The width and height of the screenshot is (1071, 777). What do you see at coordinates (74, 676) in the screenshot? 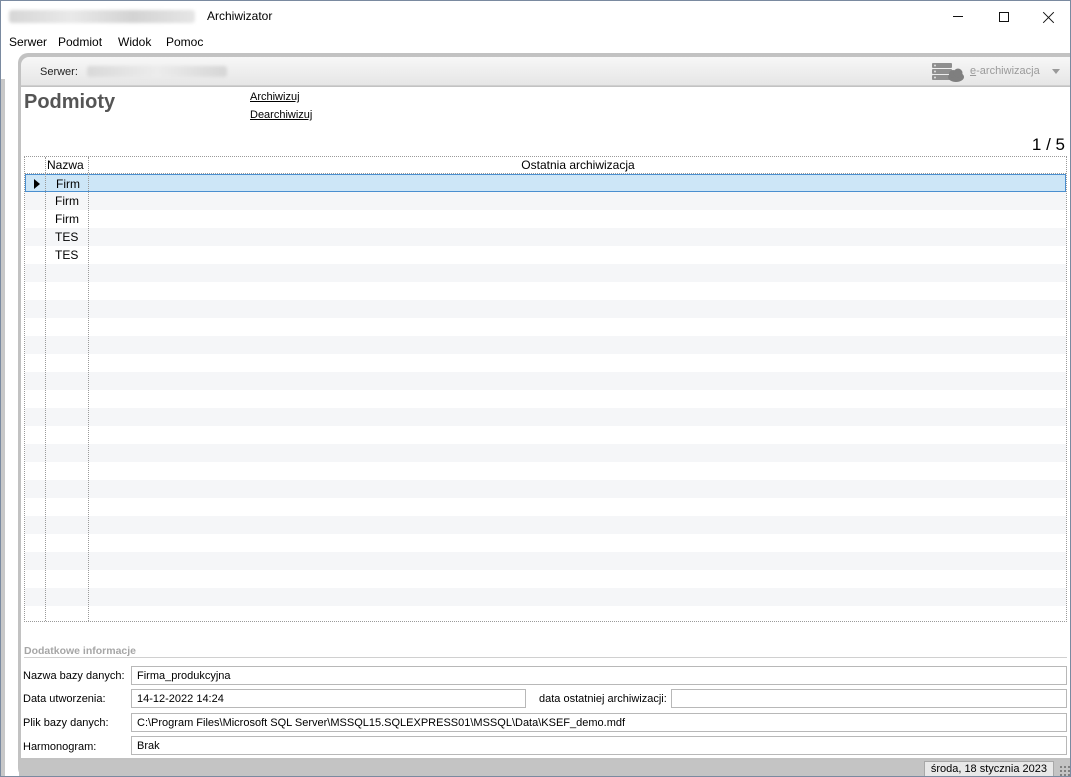
I see `db-name-label: Nazwa bazy danych:` at bounding box center [74, 676].